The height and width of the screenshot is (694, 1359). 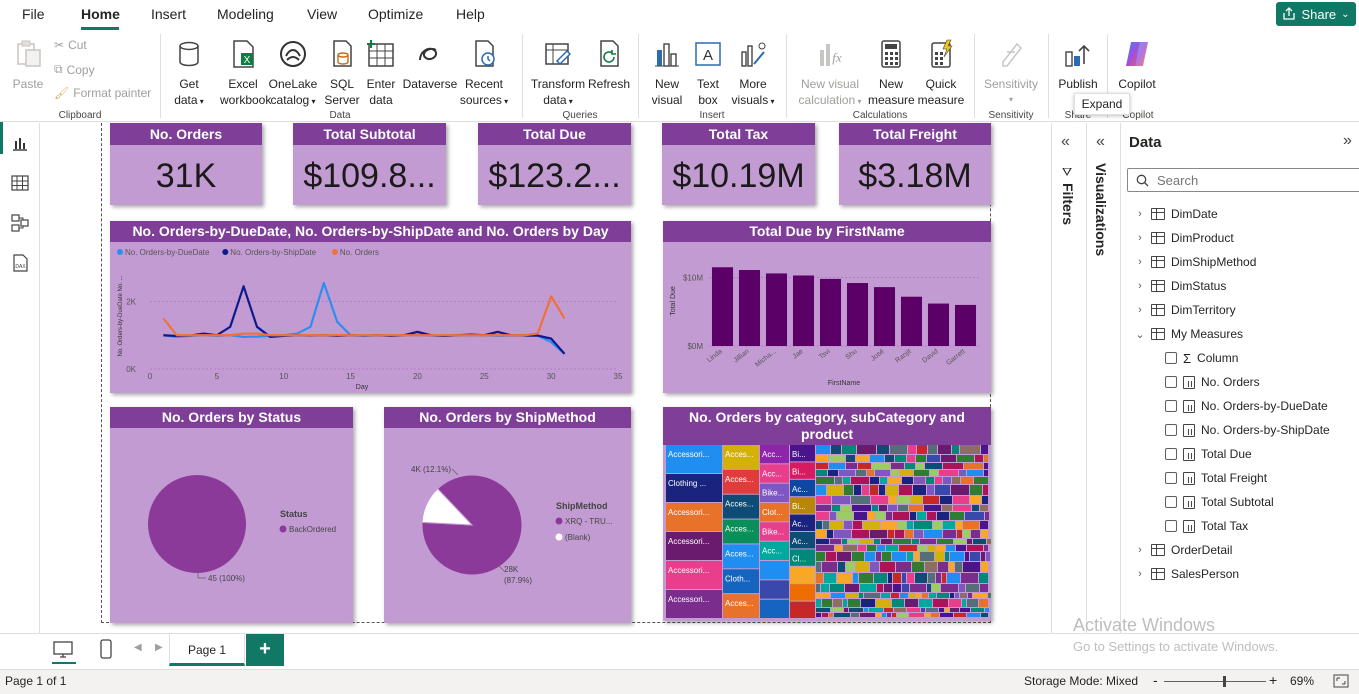 I want to click on copy-button: ⧉ Copy, so click(x=74, y=69).